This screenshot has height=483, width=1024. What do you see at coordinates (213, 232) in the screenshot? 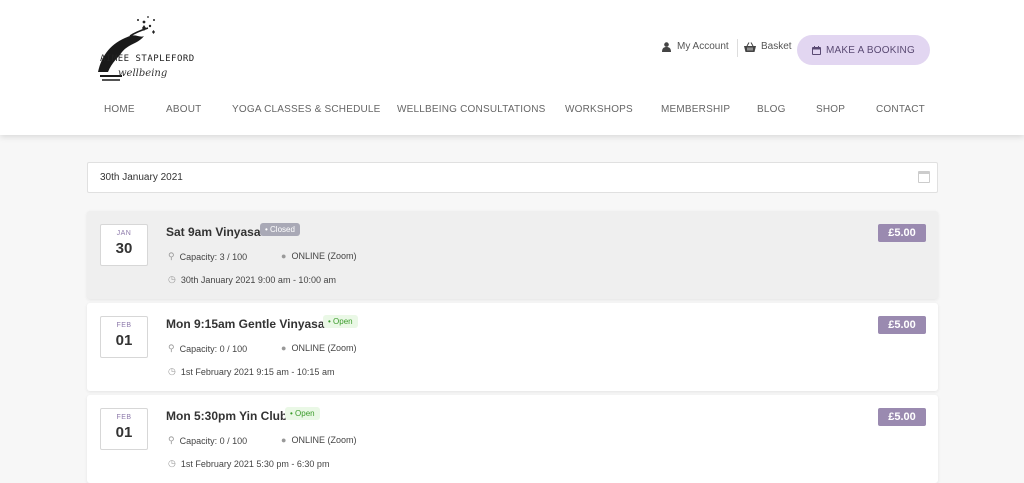
I see `event-title: Sat 9am Vinyasa` at bounding box center [213, 232].